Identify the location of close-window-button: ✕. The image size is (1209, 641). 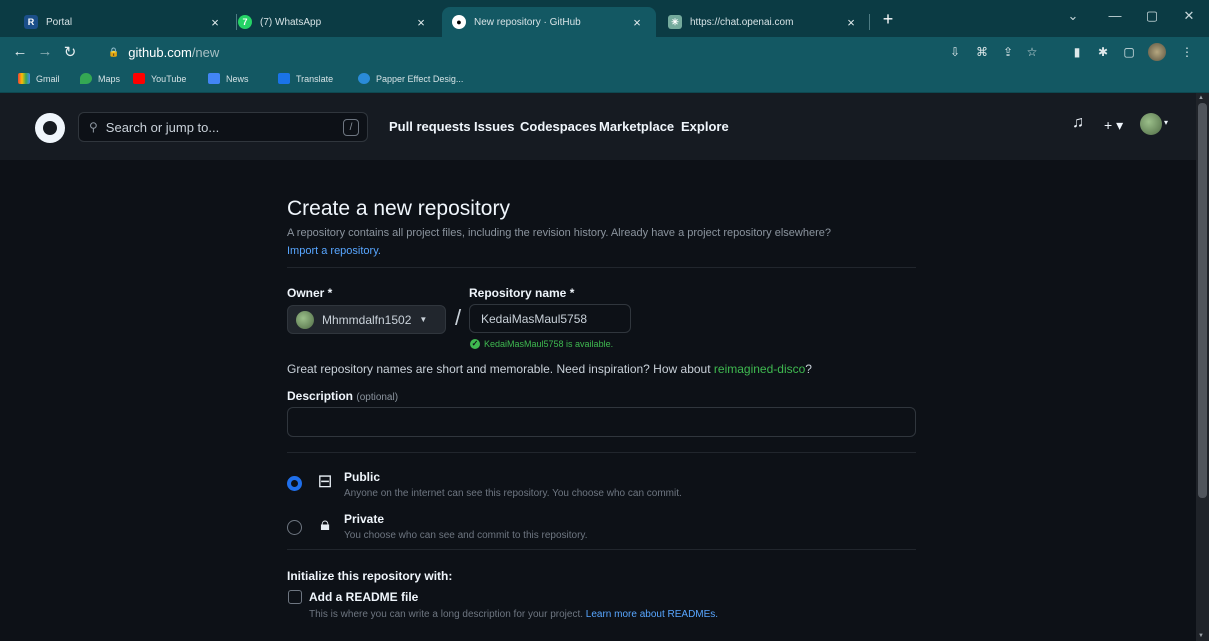
(1189, 16).